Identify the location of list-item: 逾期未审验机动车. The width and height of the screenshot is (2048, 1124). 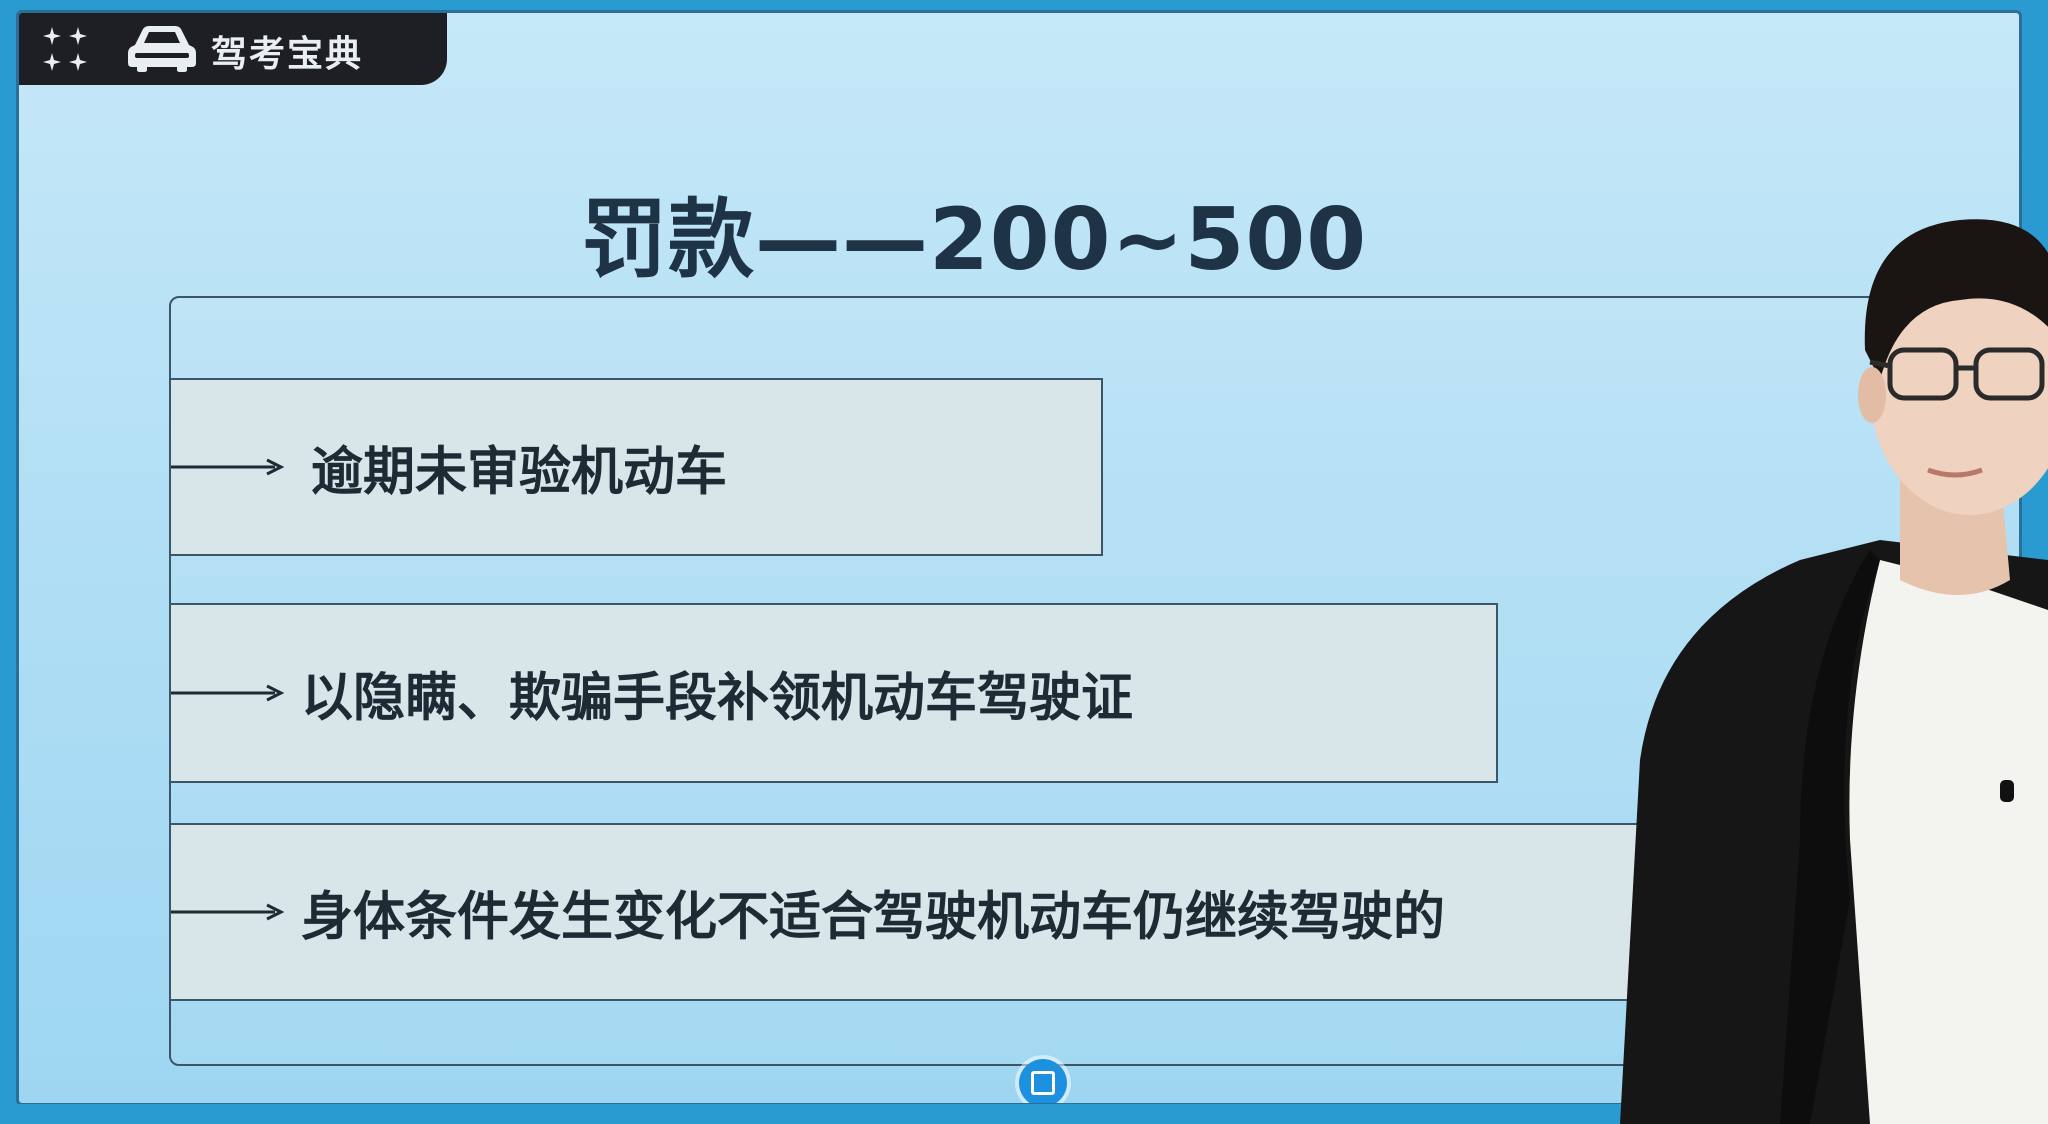
(636, 467).